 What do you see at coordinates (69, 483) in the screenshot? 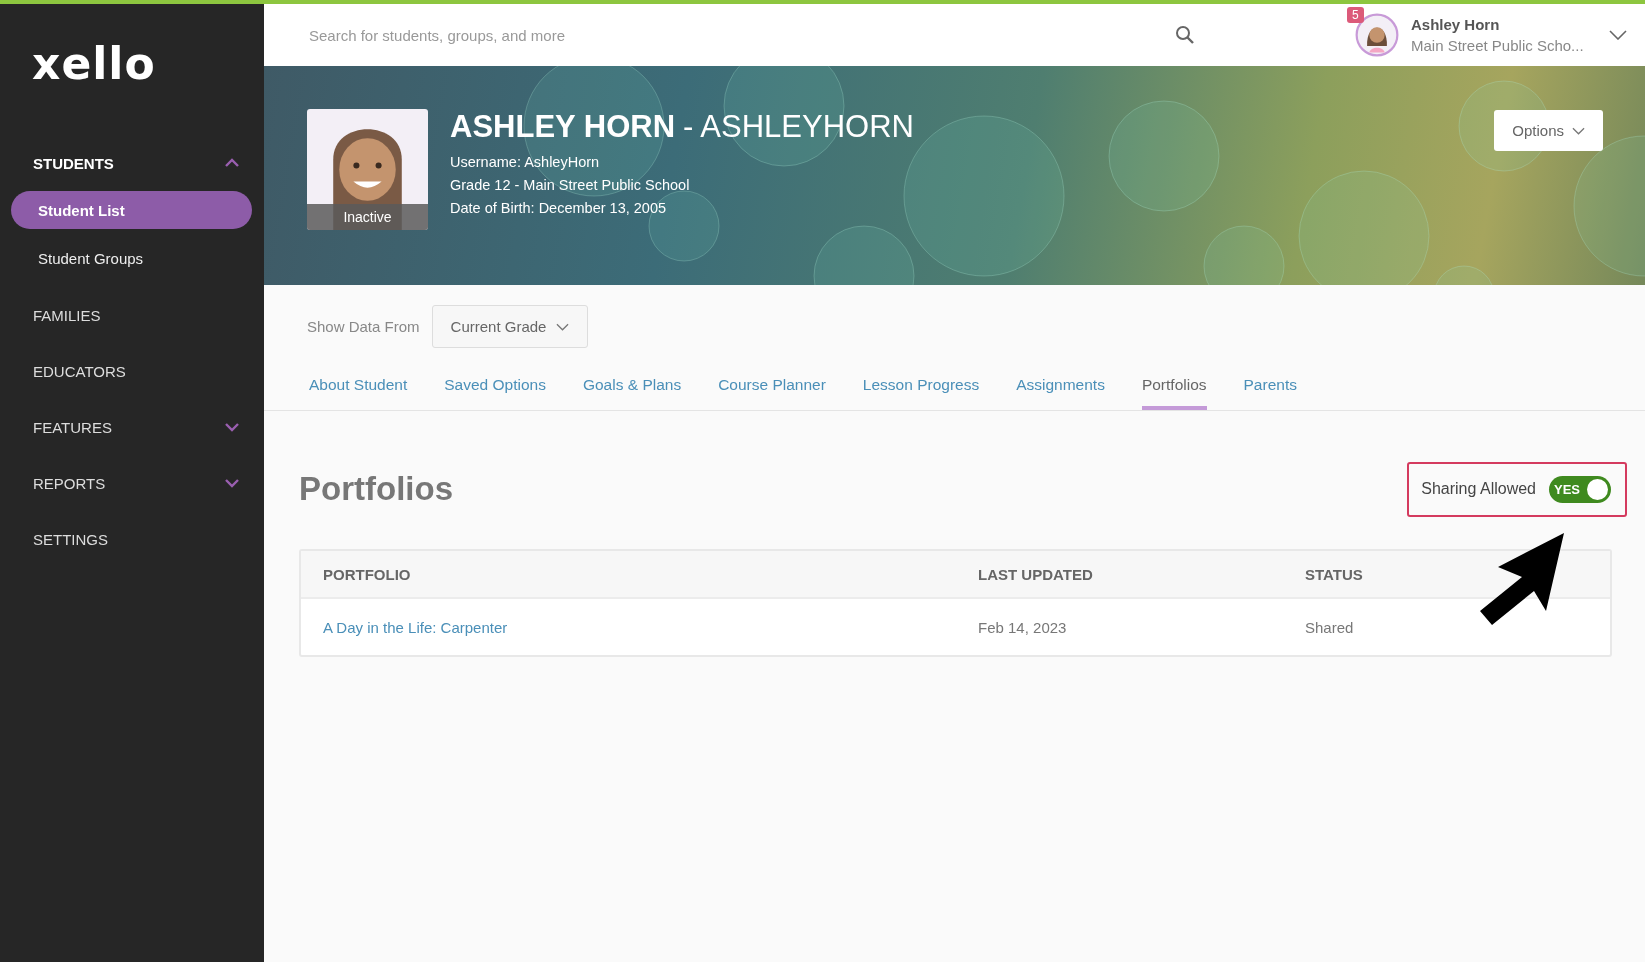
I see `nav-label: REPORTS` at bounding box center [69, 483].